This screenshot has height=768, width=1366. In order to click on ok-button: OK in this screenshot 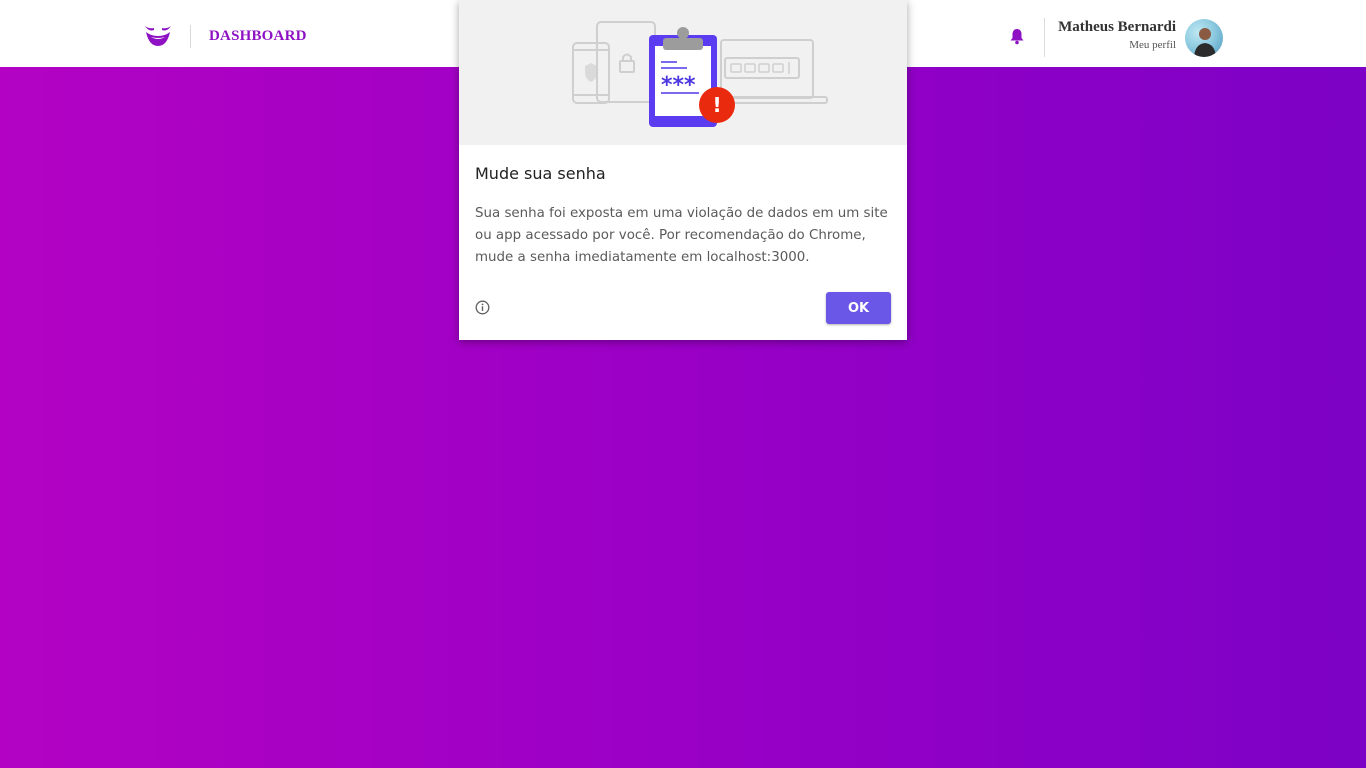, I will do `click(858, 308)`.